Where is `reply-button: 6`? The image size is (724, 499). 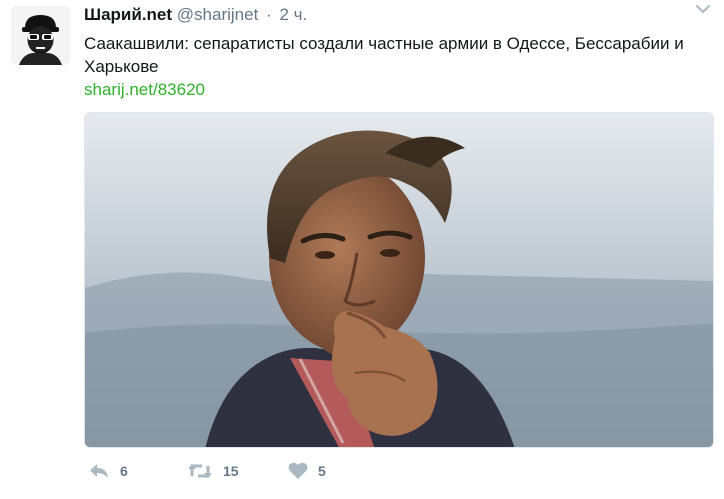 reply-button: 6 is located at coordinates (108, 471).